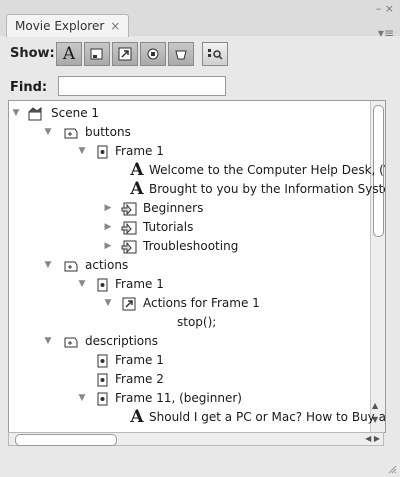 Image resolution: width=400 pixels, height=477 pixels. What do you see at coordinates (29, 87) in the screenshot?
I see `find-label: Find:` at bounding box center [29, 87].